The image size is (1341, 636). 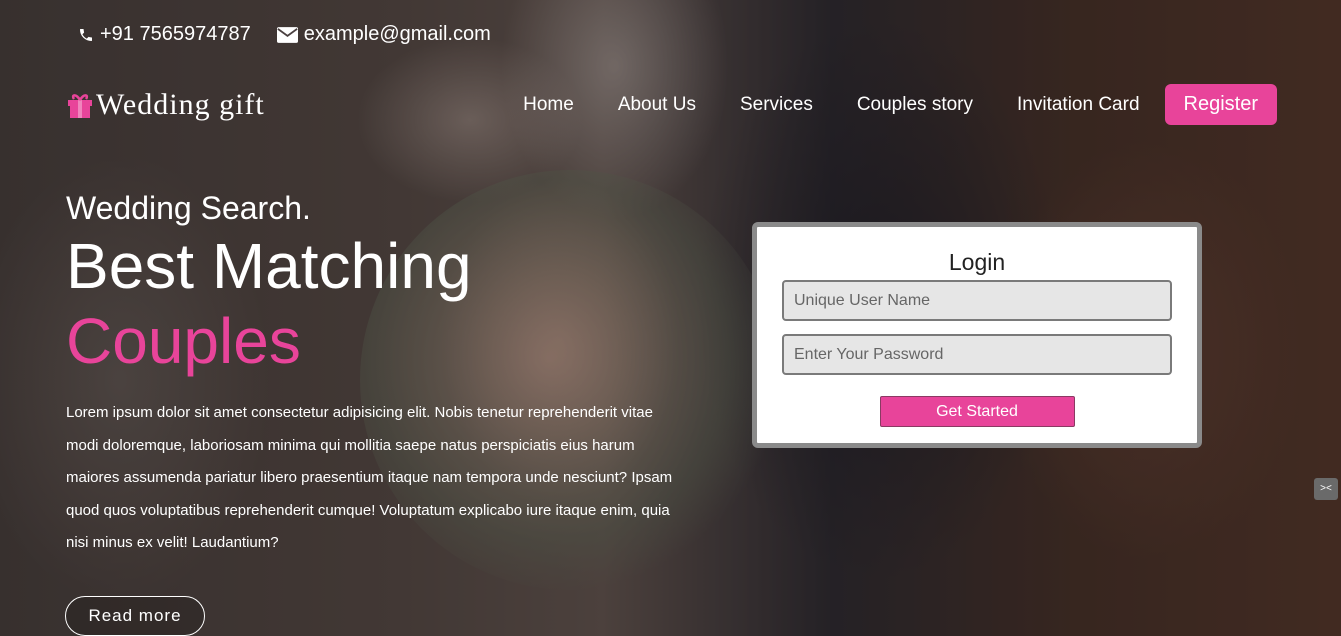 What do you see at coordinates (776, 105) in the screenshot?
I see `nav-services: Services` at bounding box center [776, 105].